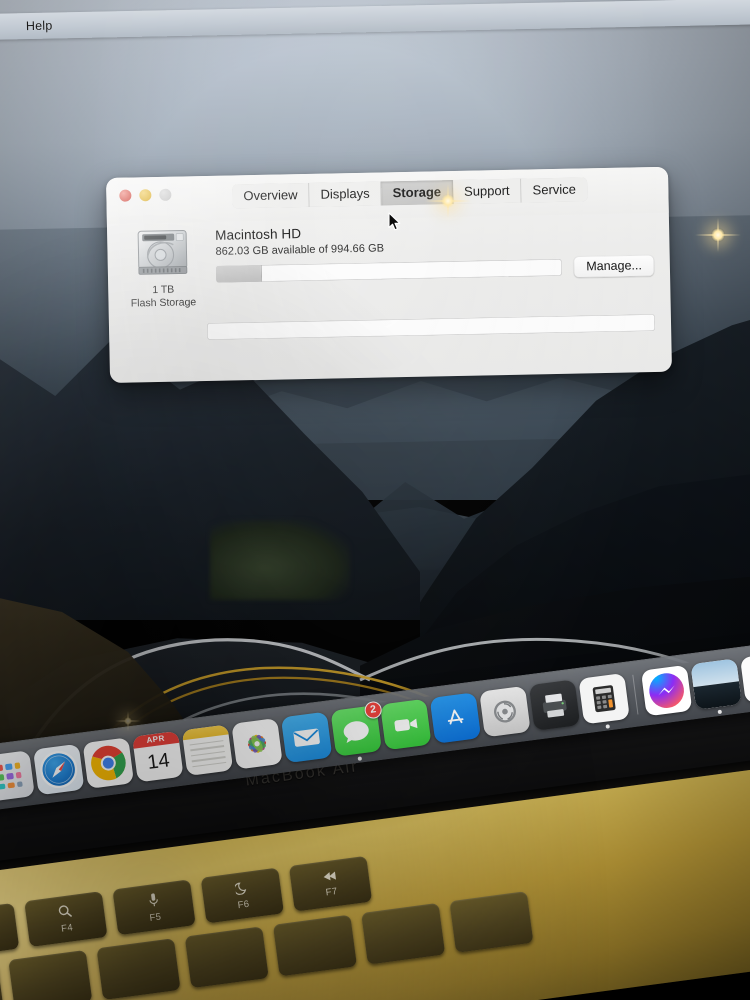 Image resolution: width=750 pixels, height=1000 pixels. I want to click on moon-icon, so click(241, 888).